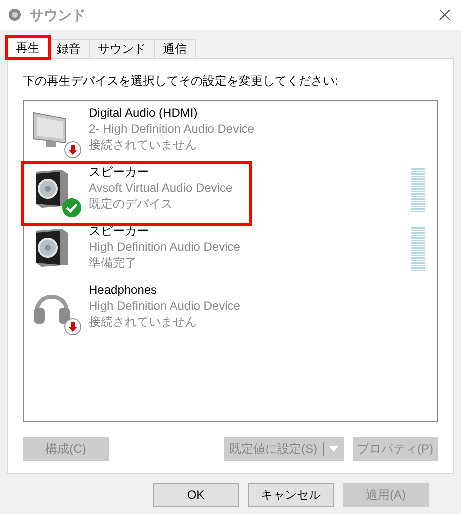 This screenshot has width=461, height=514. I want to click on speaker-icon, so click(15, 15).